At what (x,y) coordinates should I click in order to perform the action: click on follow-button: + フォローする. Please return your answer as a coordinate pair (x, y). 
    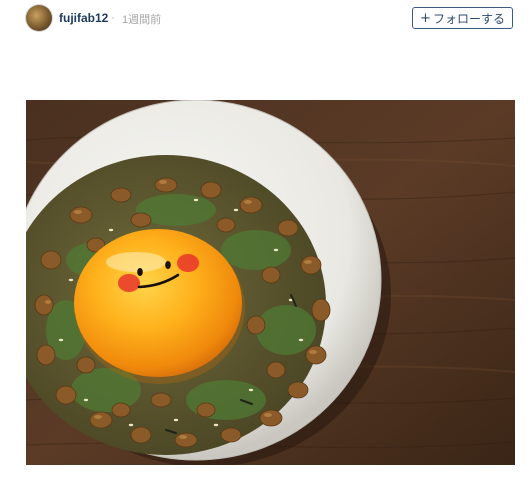
    Looking at the image, I should click on (462, 18).